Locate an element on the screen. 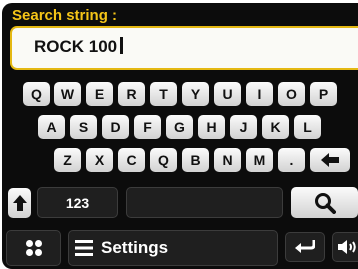 The width and height of the screenshot is (358, 269). key-y: Y is located at coordinates (195, 94).